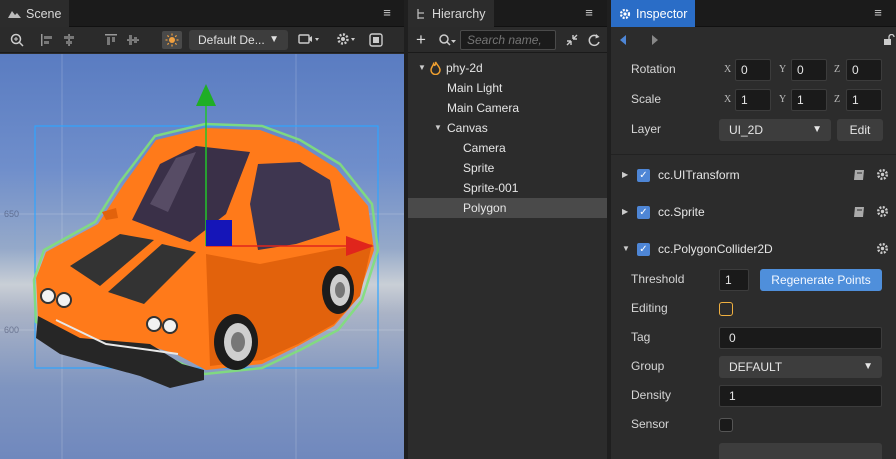 The image size is (896, 459). I want to click on align-center-icon, so click(69, 40).